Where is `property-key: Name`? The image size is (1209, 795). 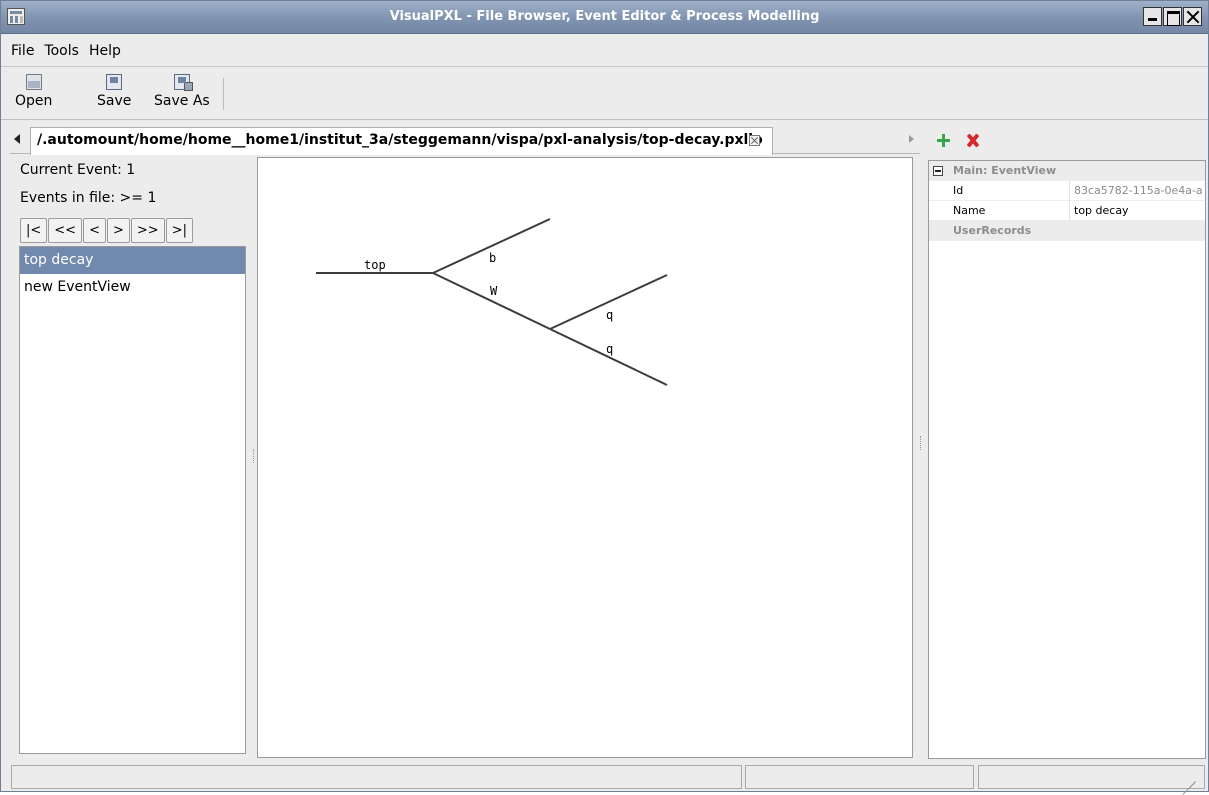
property-key: Name is located at coordinates (969, 210).